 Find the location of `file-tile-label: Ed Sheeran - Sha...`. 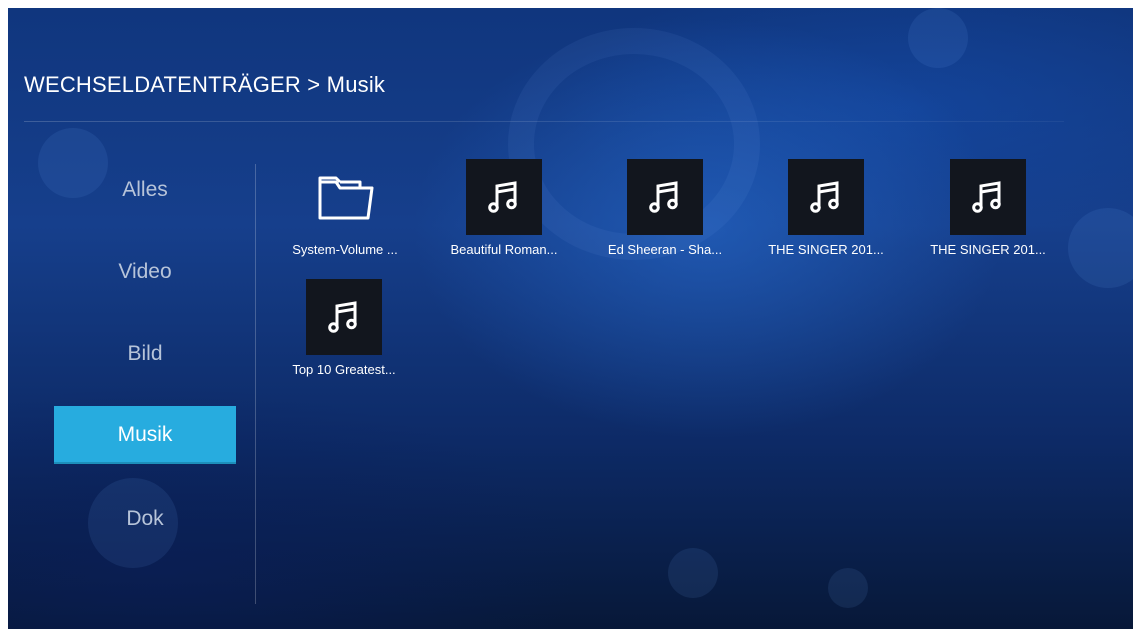

file-tile-label: Ed Sheeran - Sha... is located at coordinates (665, 249).